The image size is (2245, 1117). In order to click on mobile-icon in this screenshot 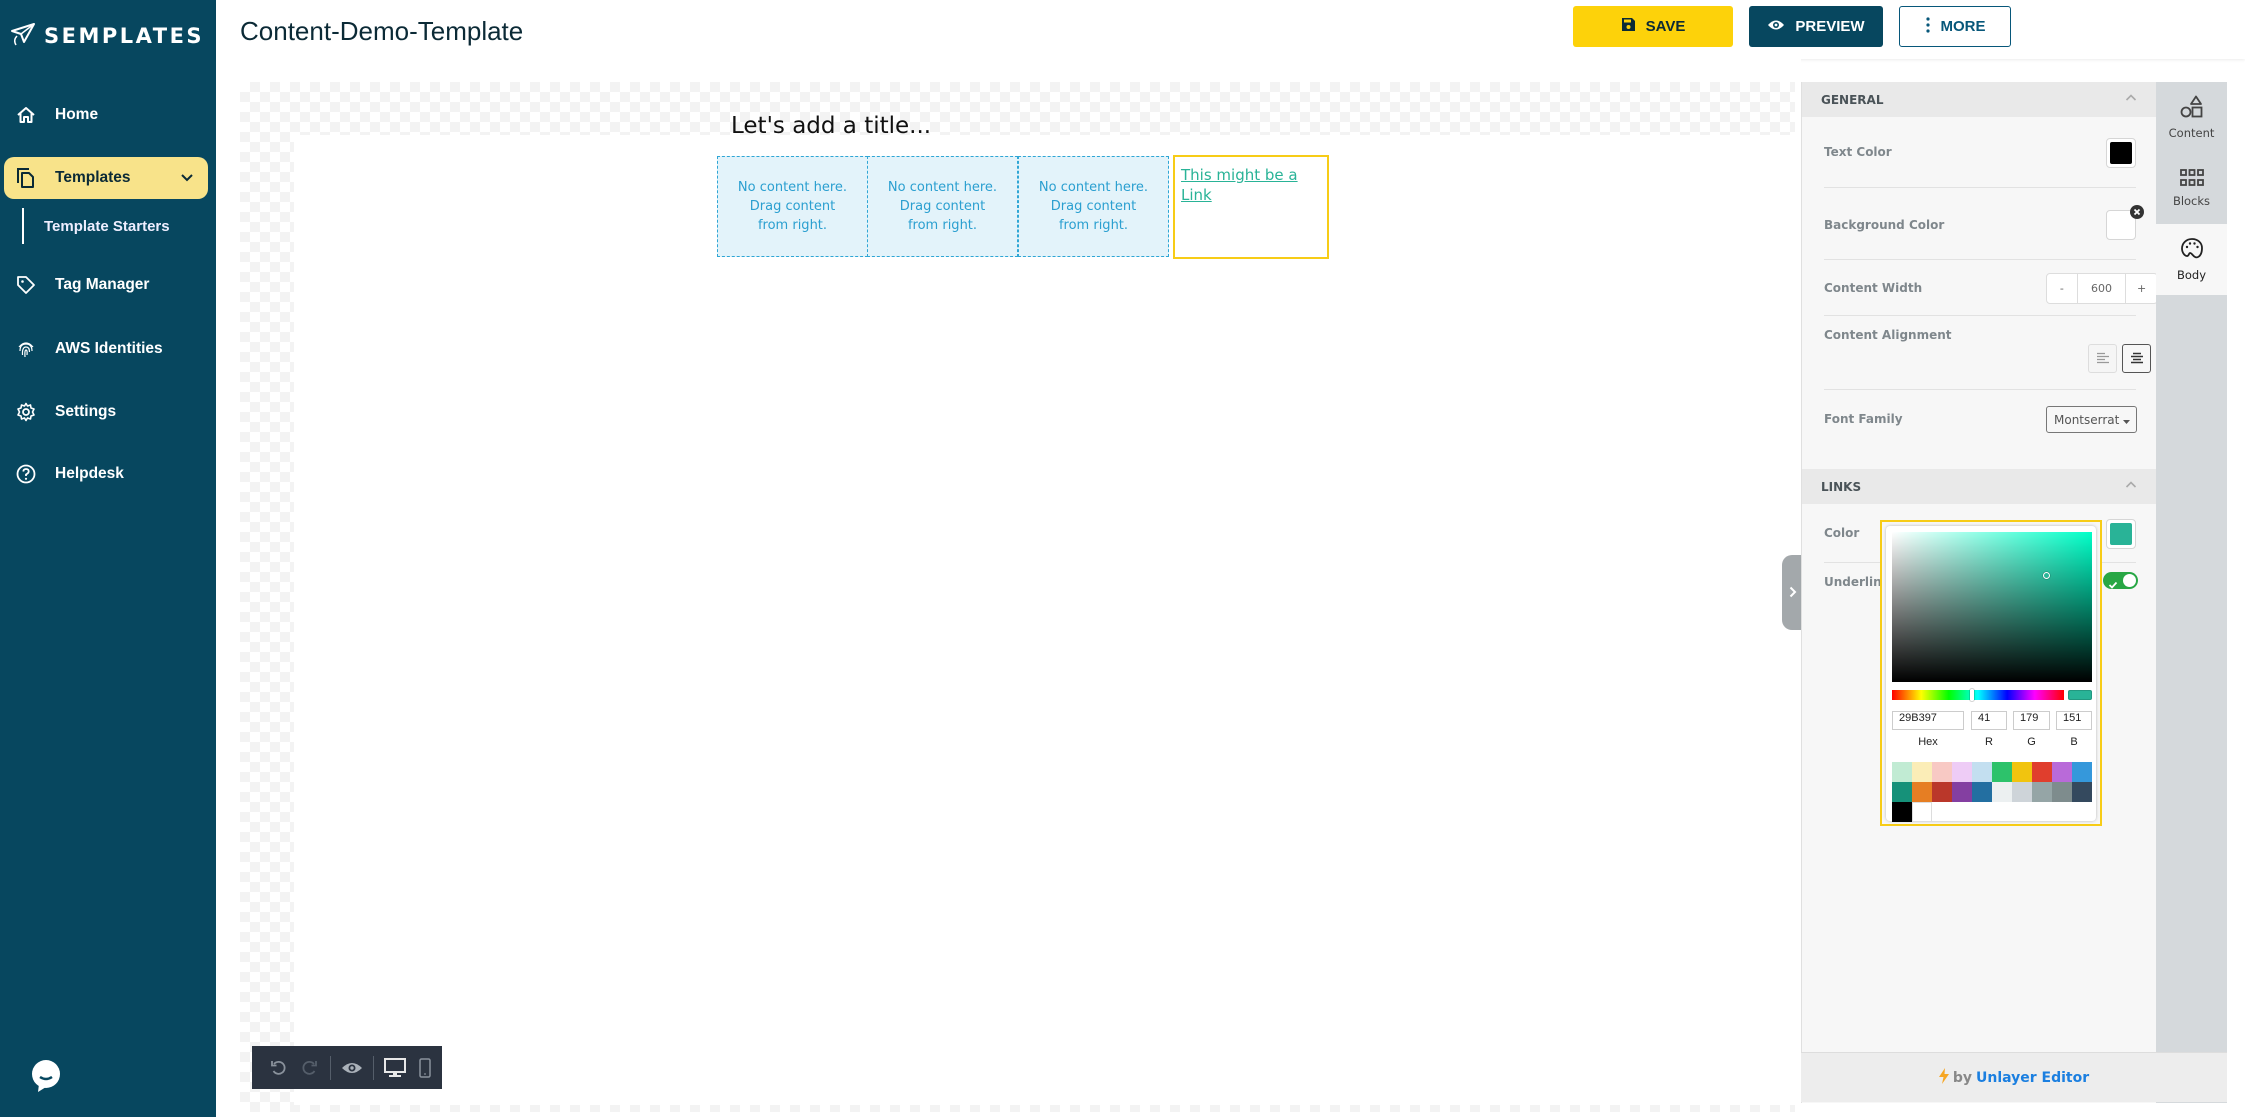, I will do `click(425, 1068)`.